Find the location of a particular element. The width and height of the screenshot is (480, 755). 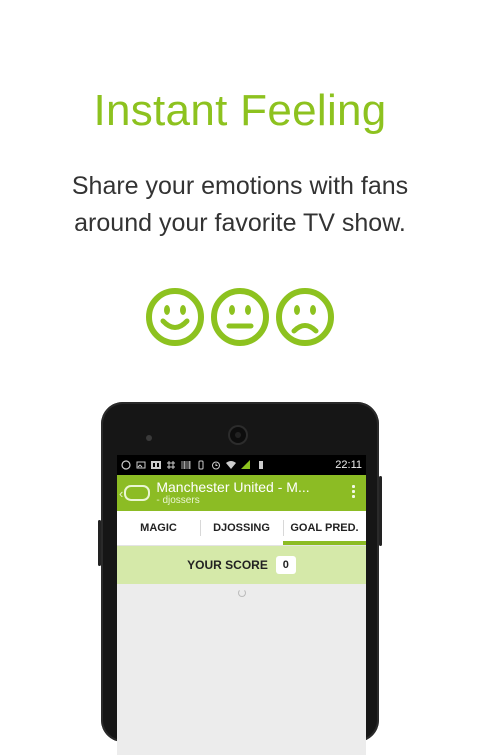

app-bar-subtitle: - djossers is located at coordinates (178, 500).